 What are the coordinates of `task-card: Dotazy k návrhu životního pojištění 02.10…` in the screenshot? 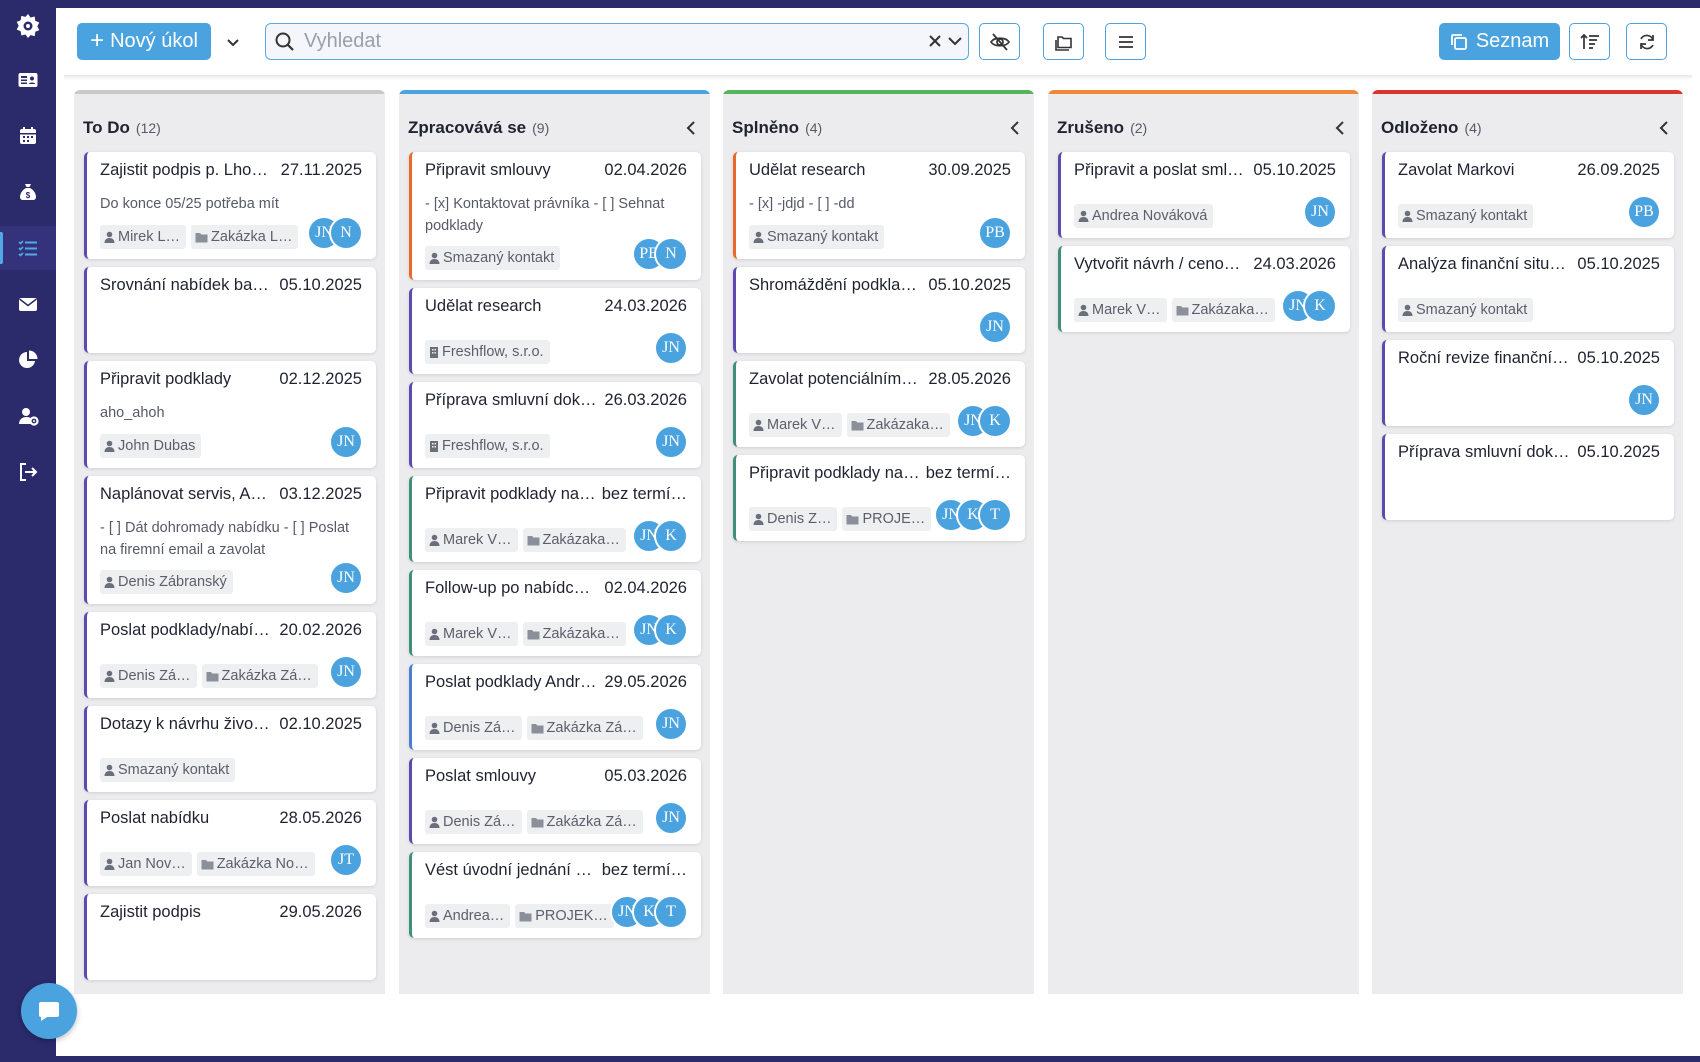 It's located at (230, 749).